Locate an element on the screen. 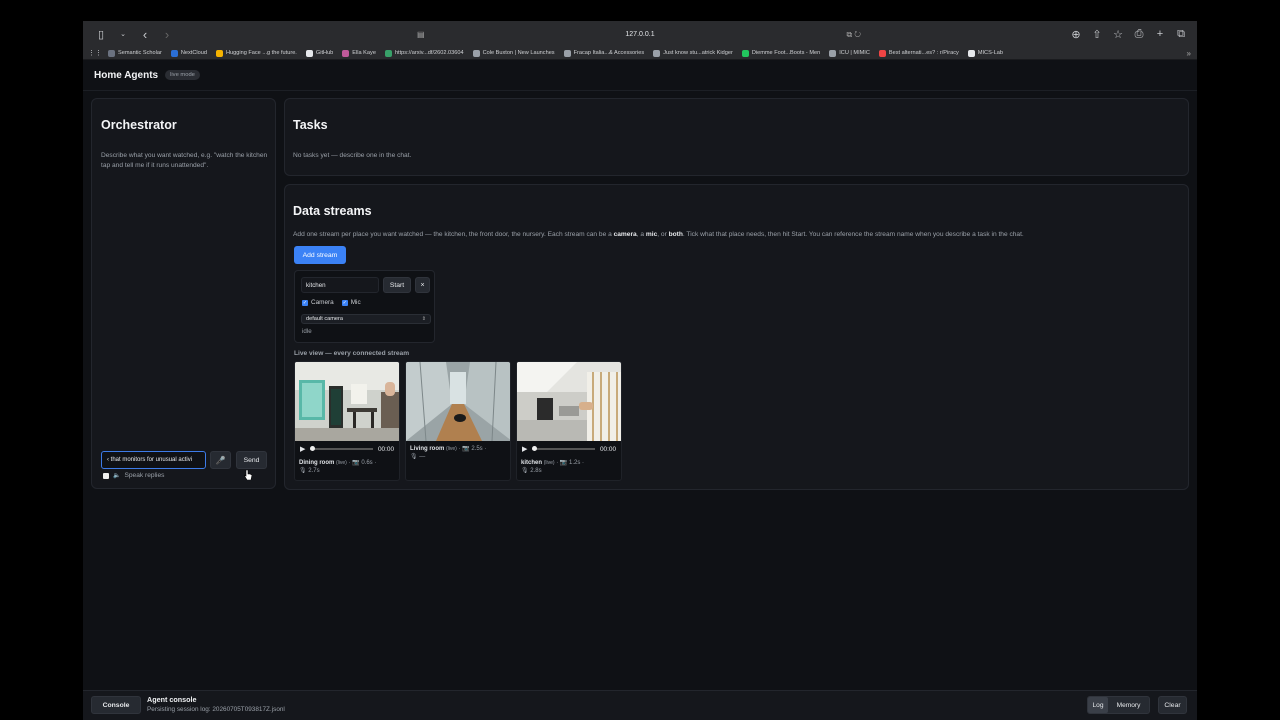 The width and height of the screenshot is (1280, 720). bookmark-item: Hugging Face ...g the future. is located at coordinates (256, 53).